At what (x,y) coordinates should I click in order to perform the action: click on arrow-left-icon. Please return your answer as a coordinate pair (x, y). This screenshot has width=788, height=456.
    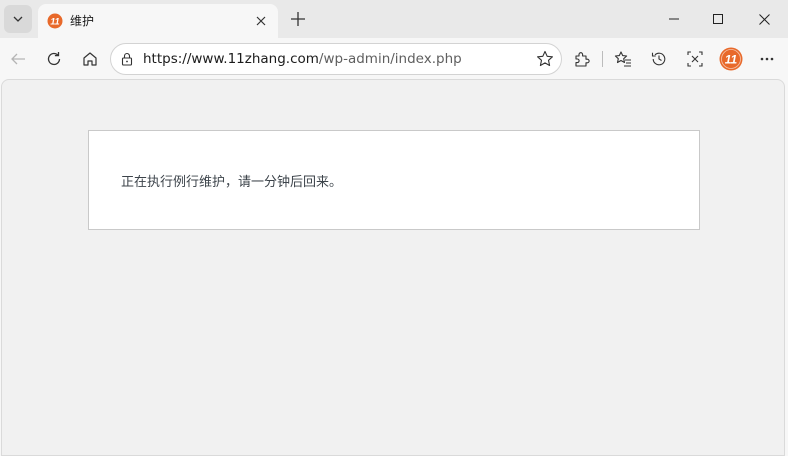
    Looking at the image, I should click on (18, 59).